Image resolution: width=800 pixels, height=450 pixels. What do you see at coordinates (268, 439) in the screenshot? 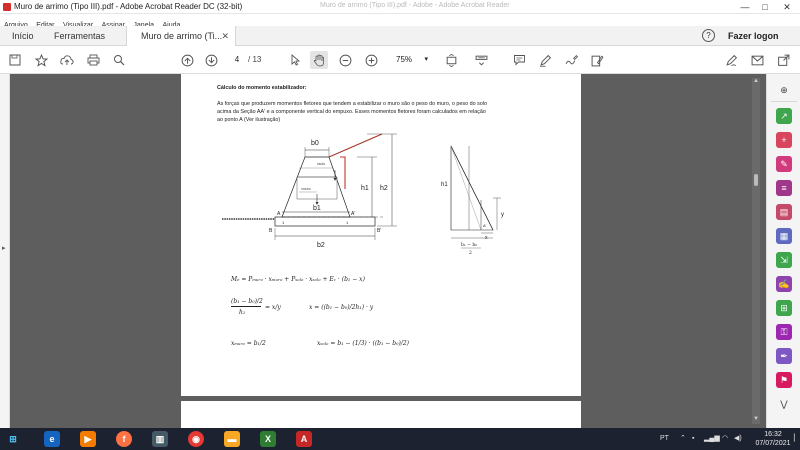
I see `excel-icon: X` at bounding box center [268, 439].